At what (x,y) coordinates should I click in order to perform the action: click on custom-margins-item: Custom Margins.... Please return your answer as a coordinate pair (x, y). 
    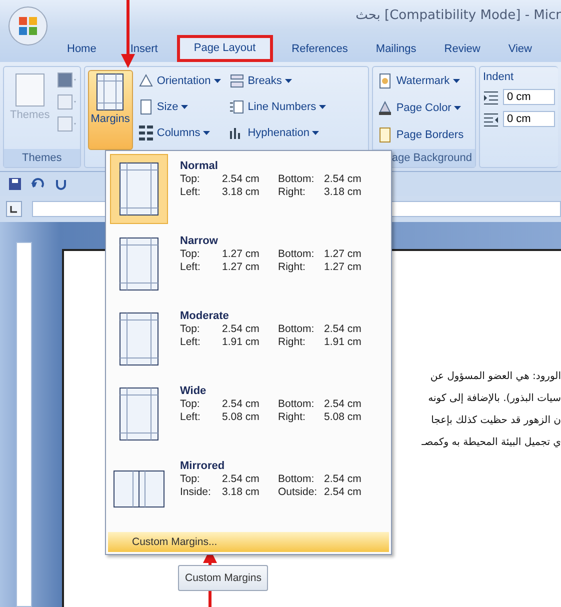
    Looking at the image, I should click on (248, 542).